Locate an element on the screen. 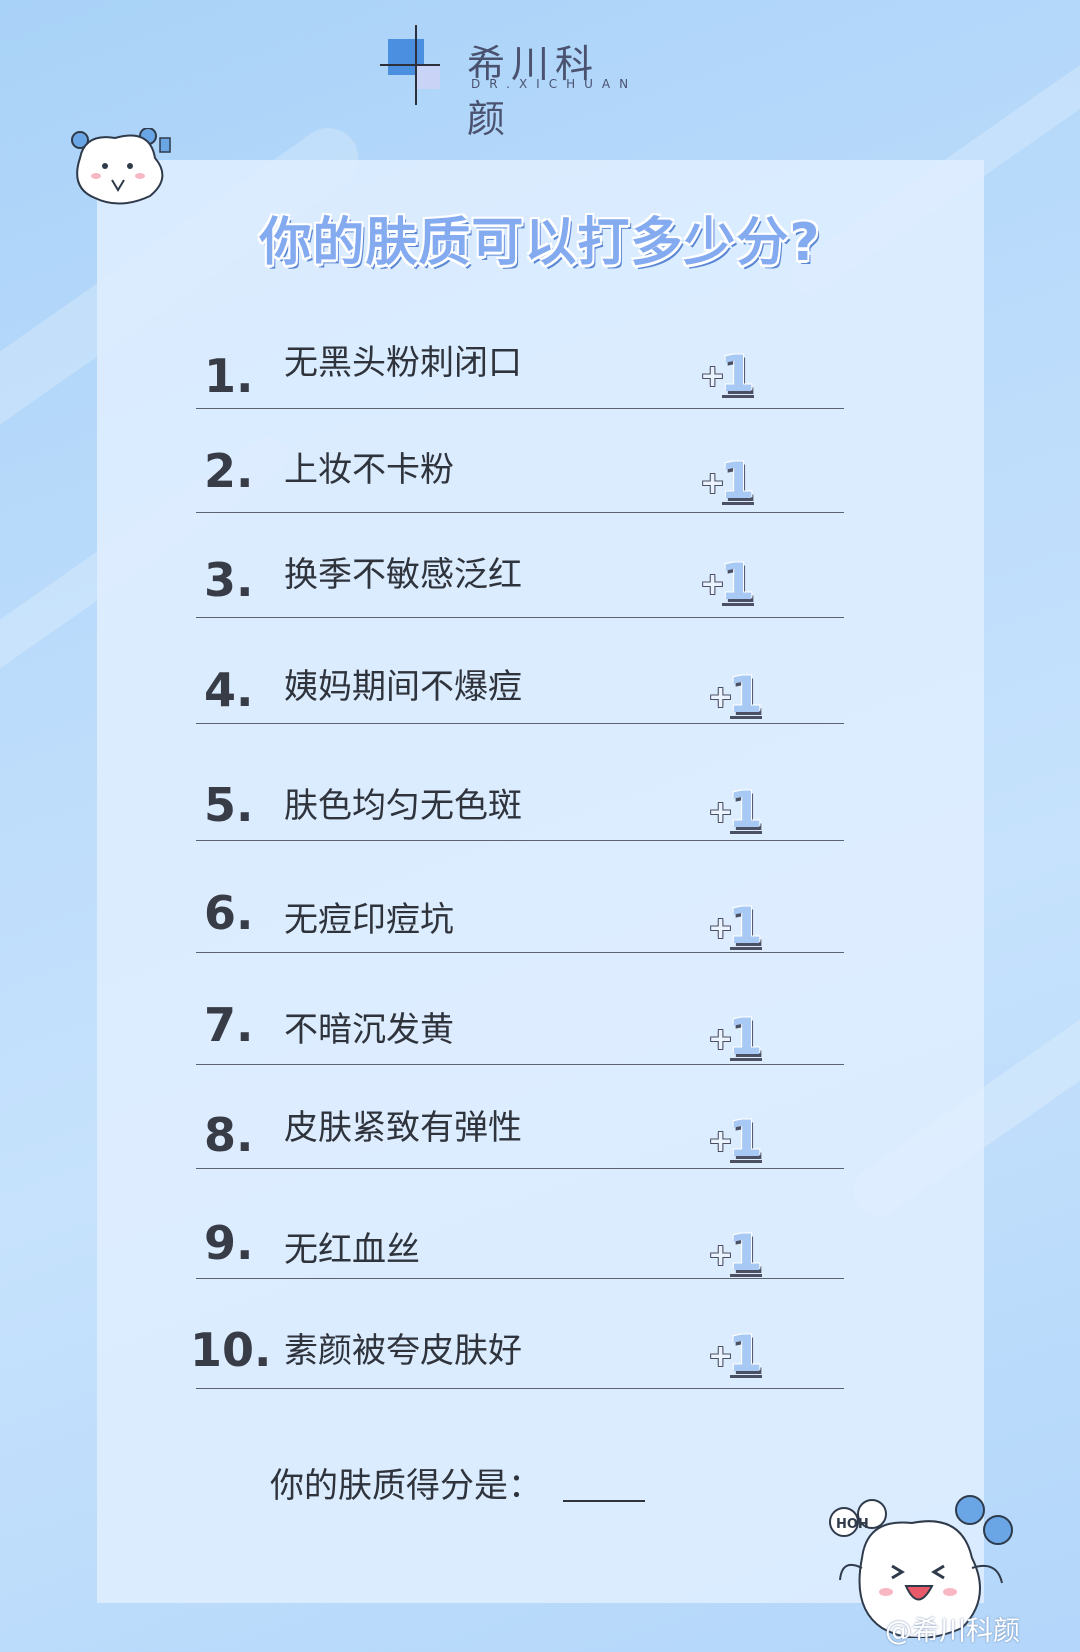 This screenshot has width=1080, height=1652. item-text: 无痘印痘坑 is located at coordinates (369, 920).